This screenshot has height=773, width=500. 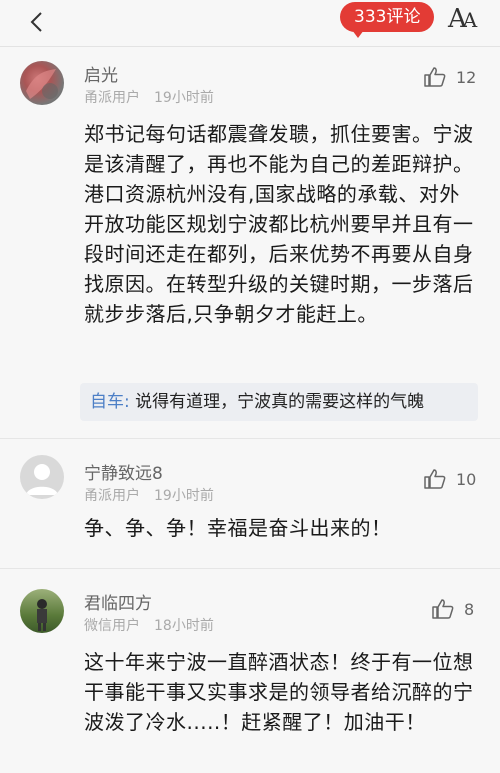 What do you see at coordinates (387, 17) in the screenshot?
I see `comment-count-label: 333评论` at bounding box center [387, 17].